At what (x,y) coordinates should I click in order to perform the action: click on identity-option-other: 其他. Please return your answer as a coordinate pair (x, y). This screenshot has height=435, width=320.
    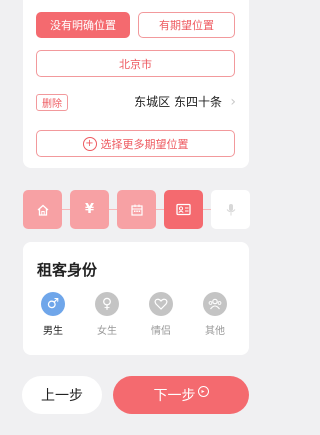
    Looking at the image, I should click on (215, 314).